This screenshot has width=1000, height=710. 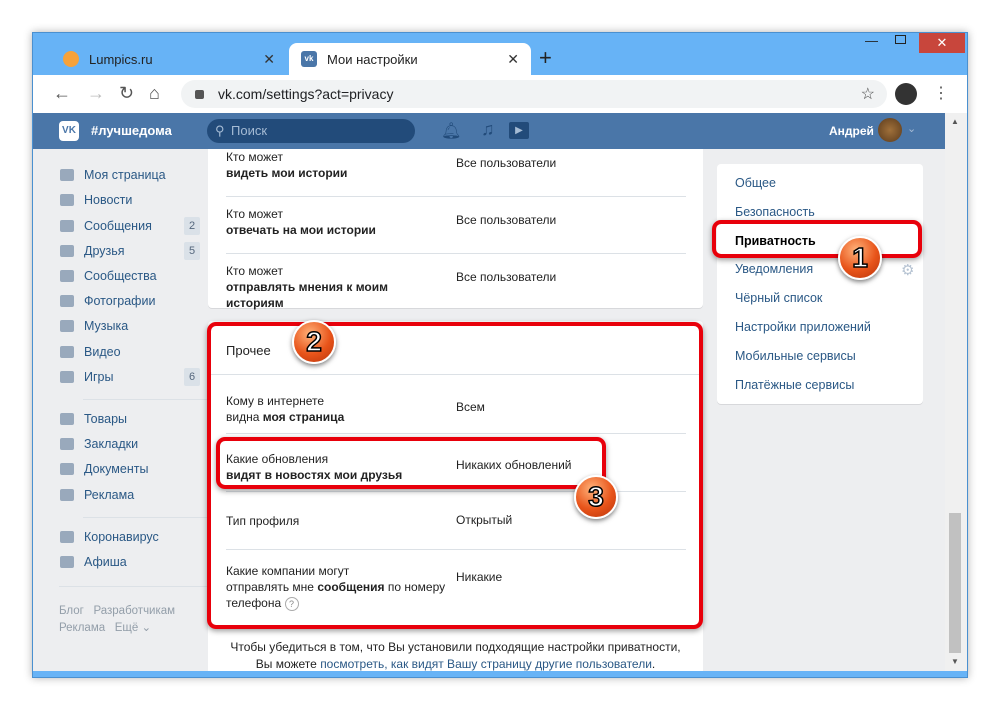 I want to click on sidebar-item-label: Документы, so click(x=116, y=469).